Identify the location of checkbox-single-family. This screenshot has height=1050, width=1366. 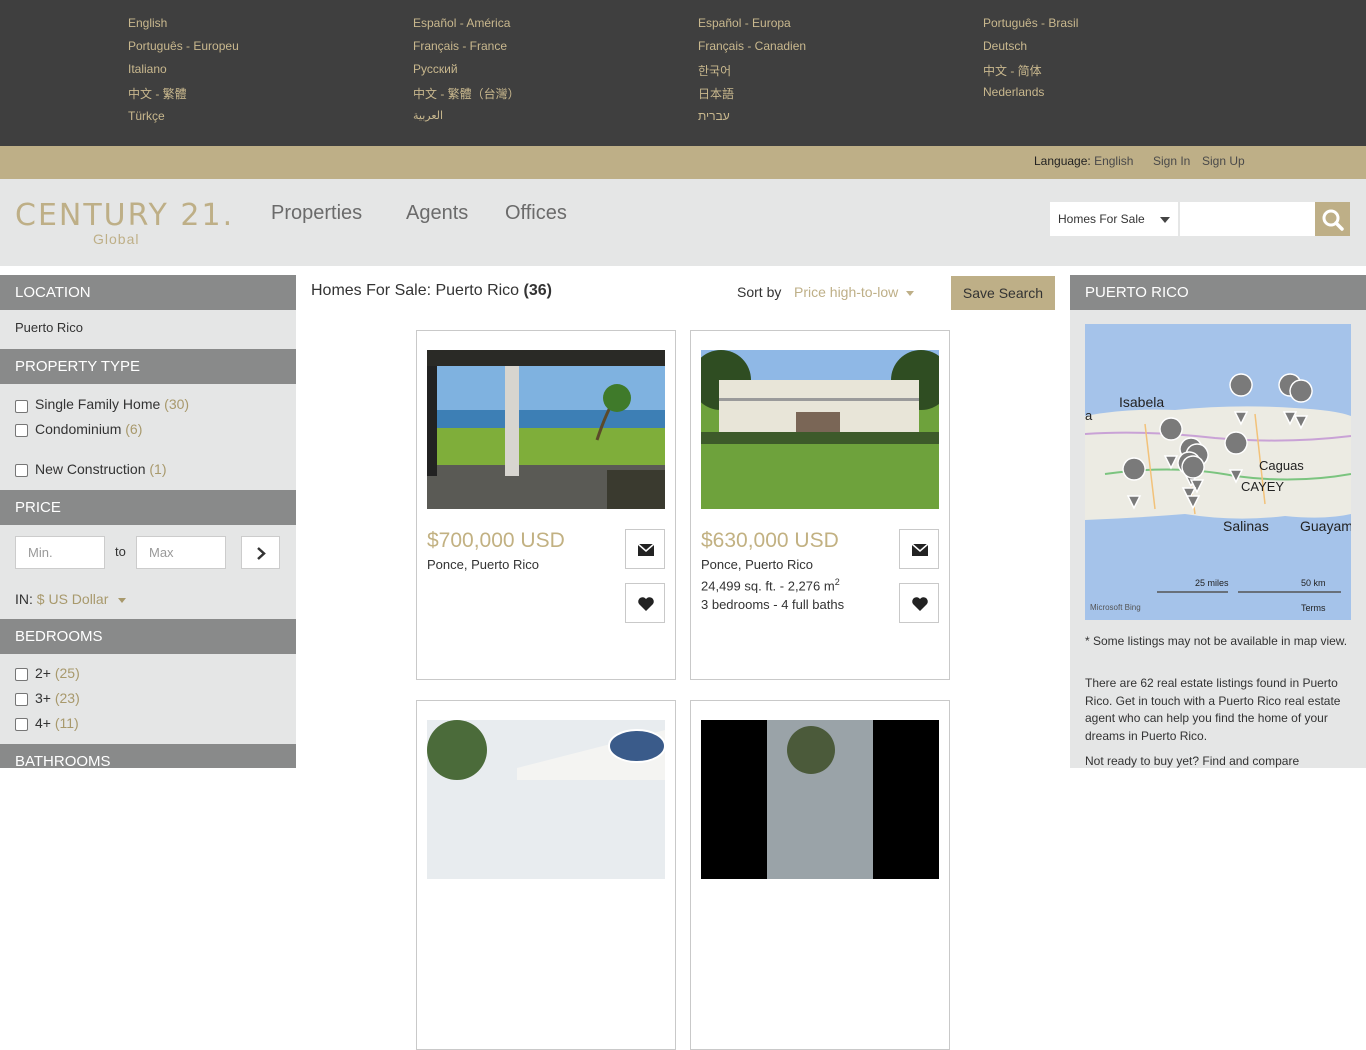
(21, 406).